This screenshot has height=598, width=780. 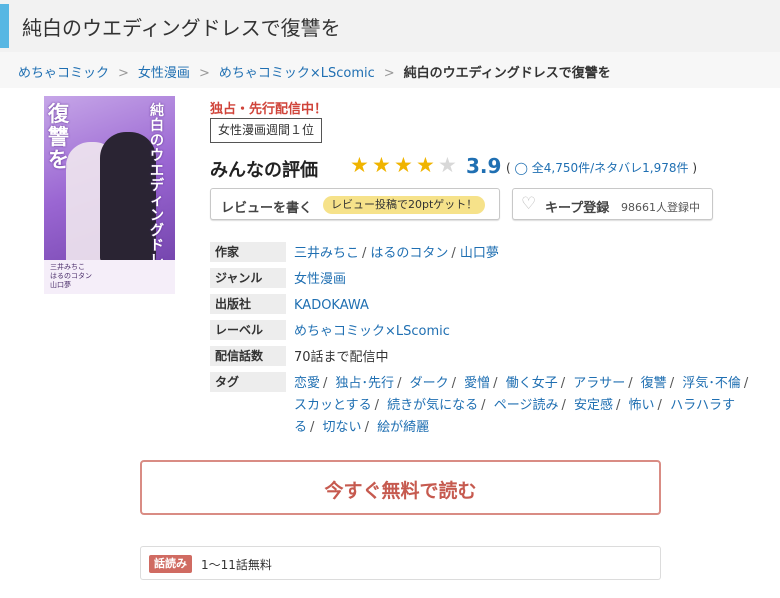 What do you see at coordinates (593, 405) in the screenshot?
I see `tag-link: 安定感` at bounding box center [593, 405].